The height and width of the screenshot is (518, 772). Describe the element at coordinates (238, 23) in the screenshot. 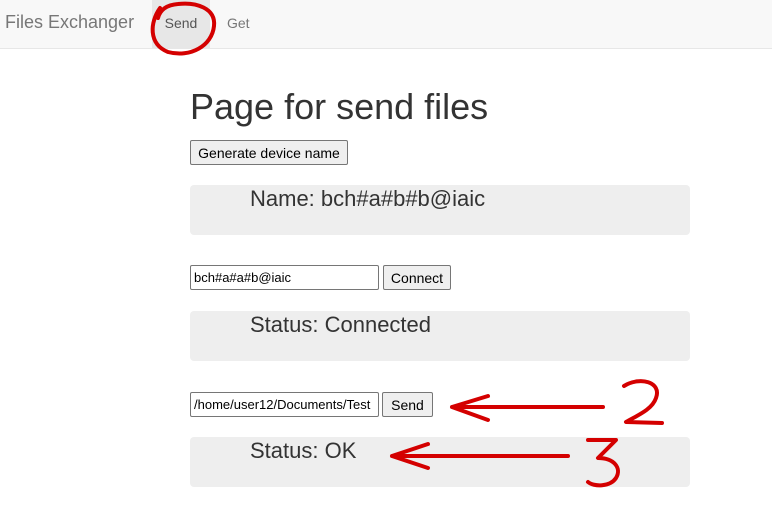

I see `nav-get-link: Get` at that location.